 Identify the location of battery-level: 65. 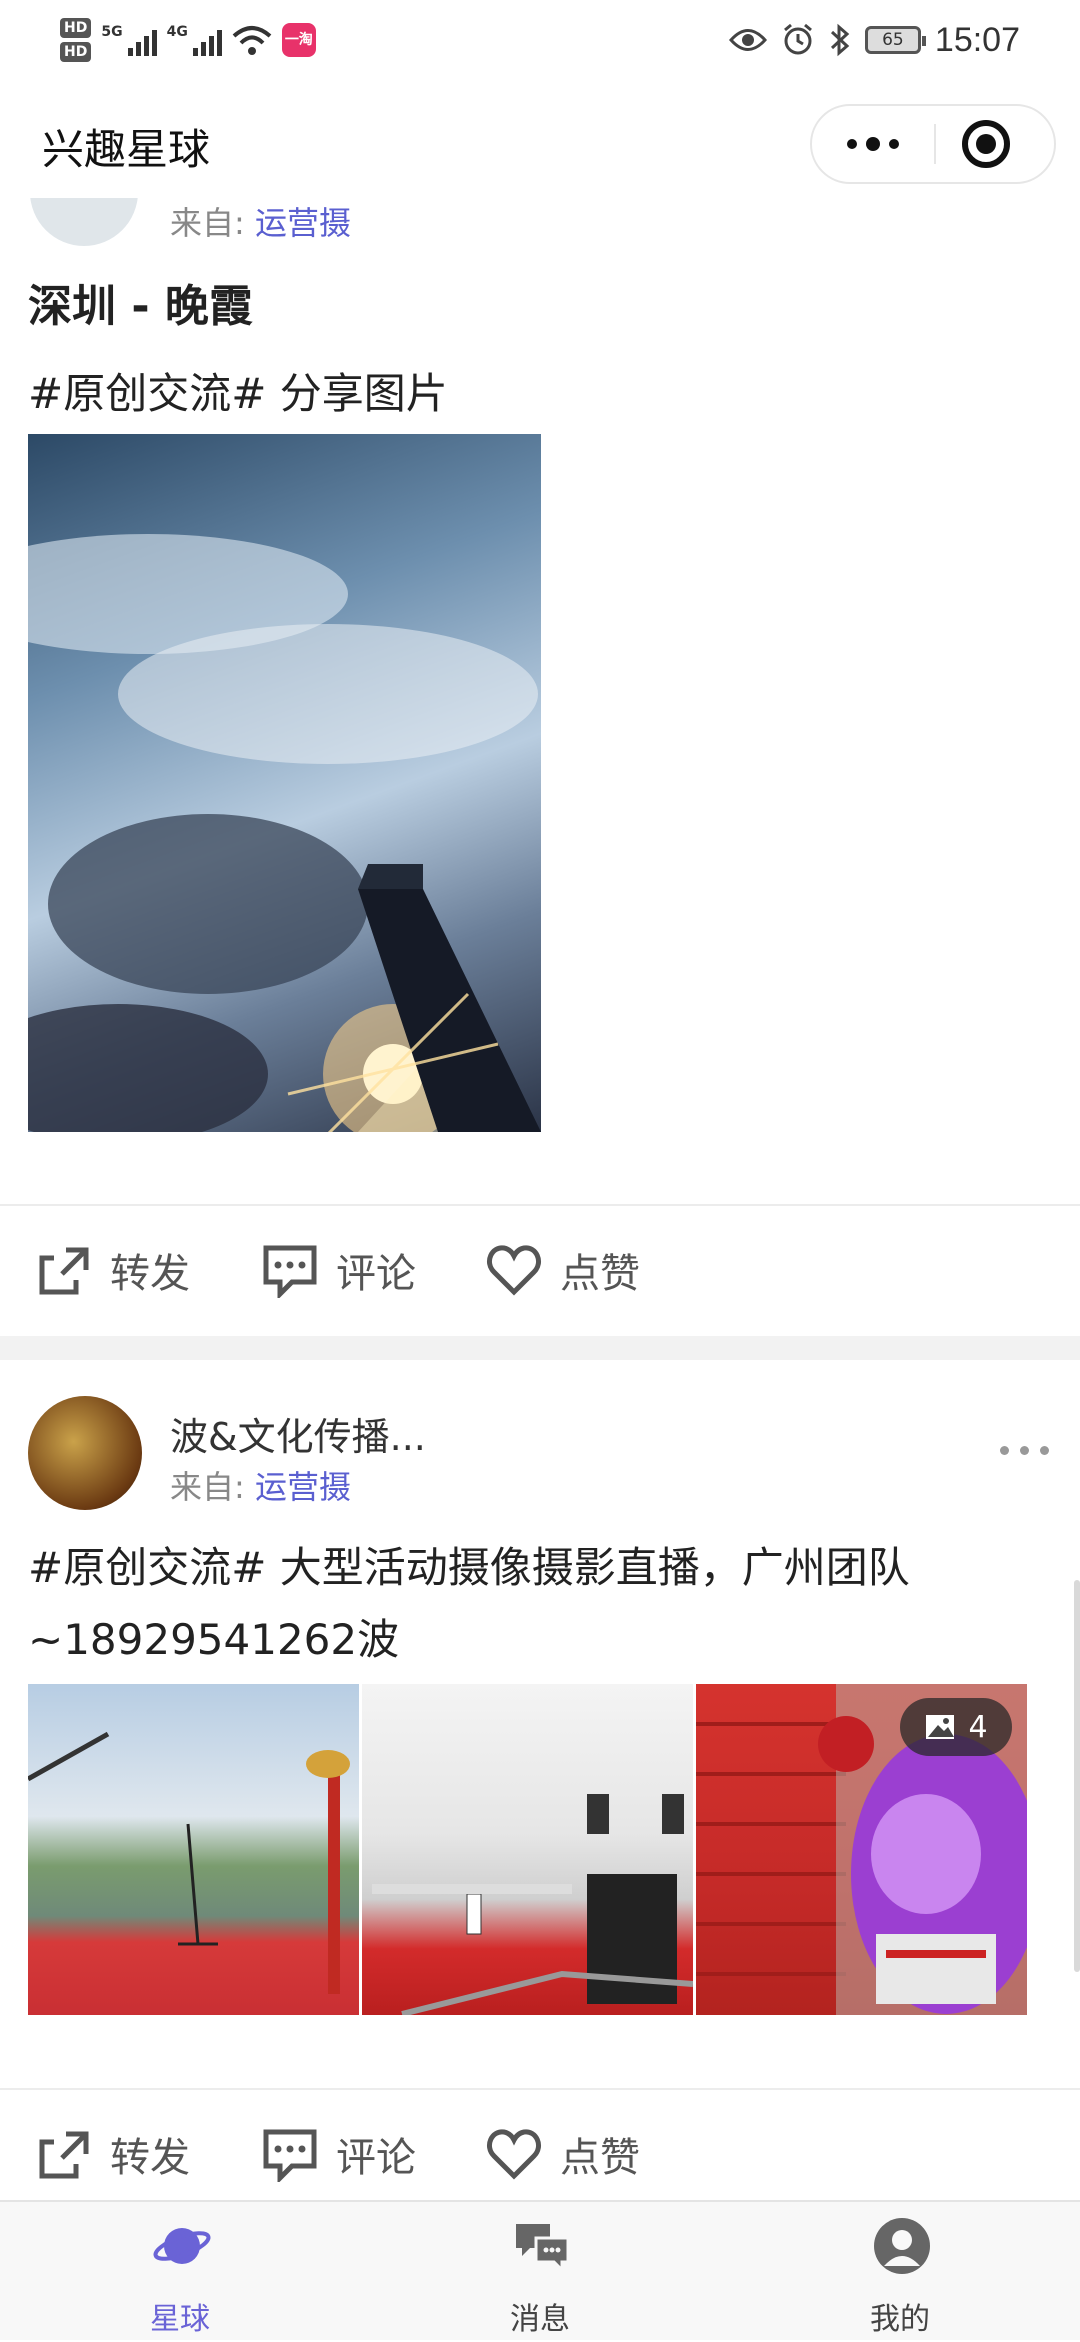
(893, 40).